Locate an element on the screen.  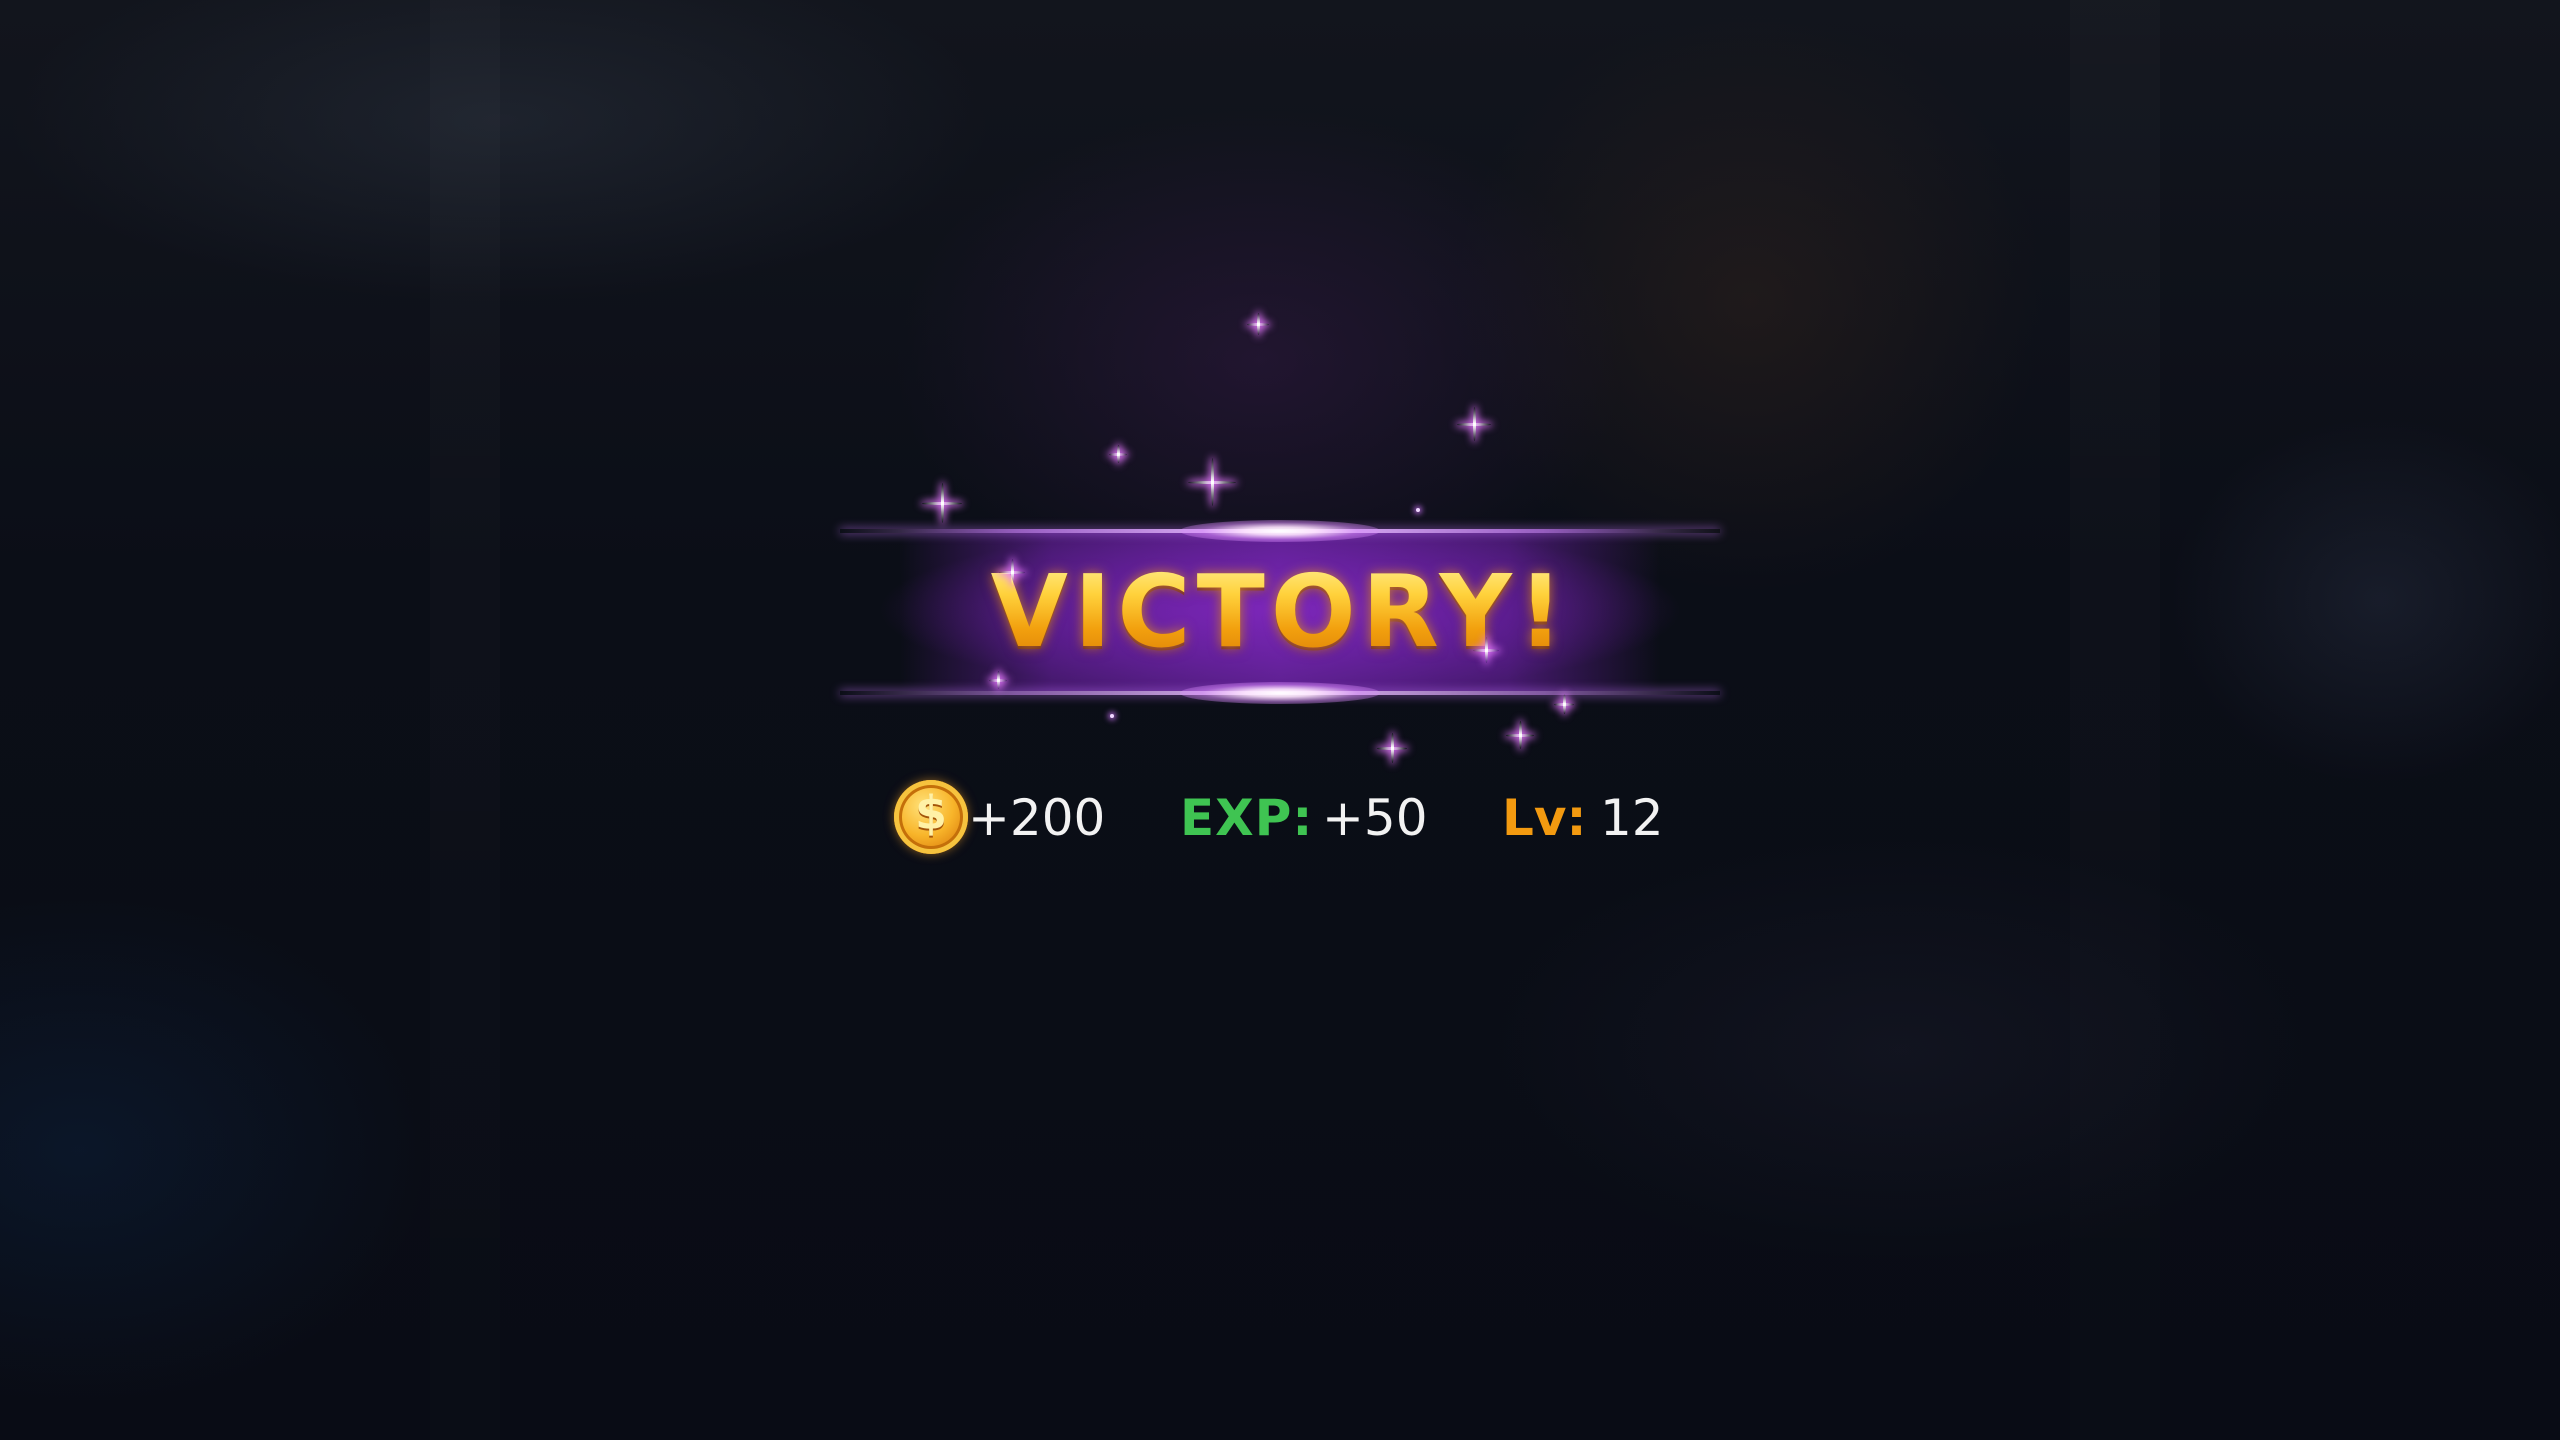
top-flare-core is located at coordinates (1280, 531).